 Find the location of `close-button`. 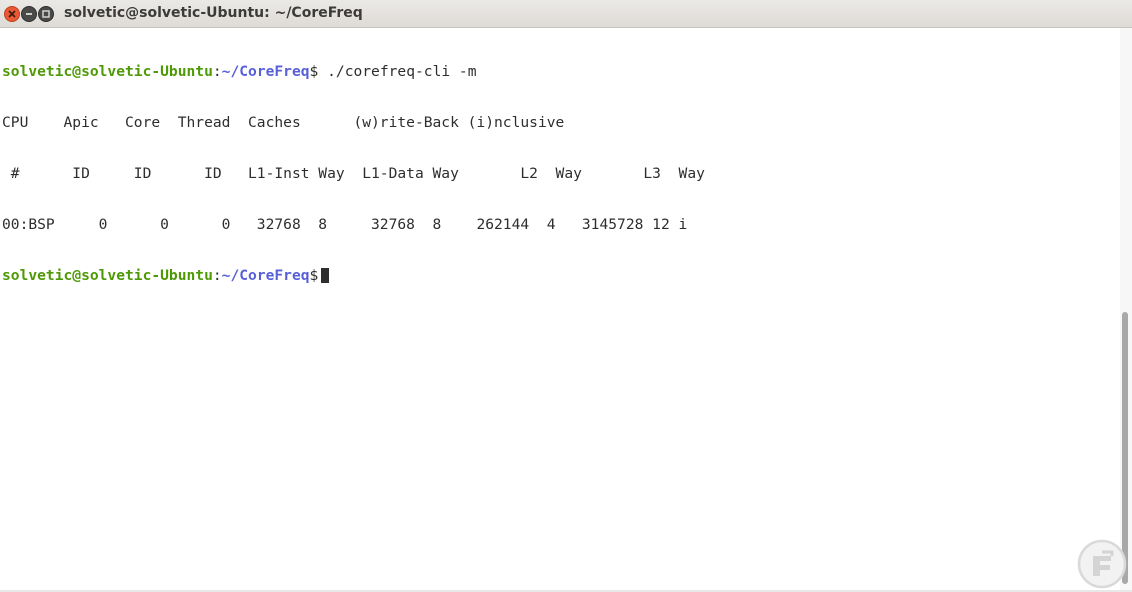

close-button is located at coordinates (12, 14).